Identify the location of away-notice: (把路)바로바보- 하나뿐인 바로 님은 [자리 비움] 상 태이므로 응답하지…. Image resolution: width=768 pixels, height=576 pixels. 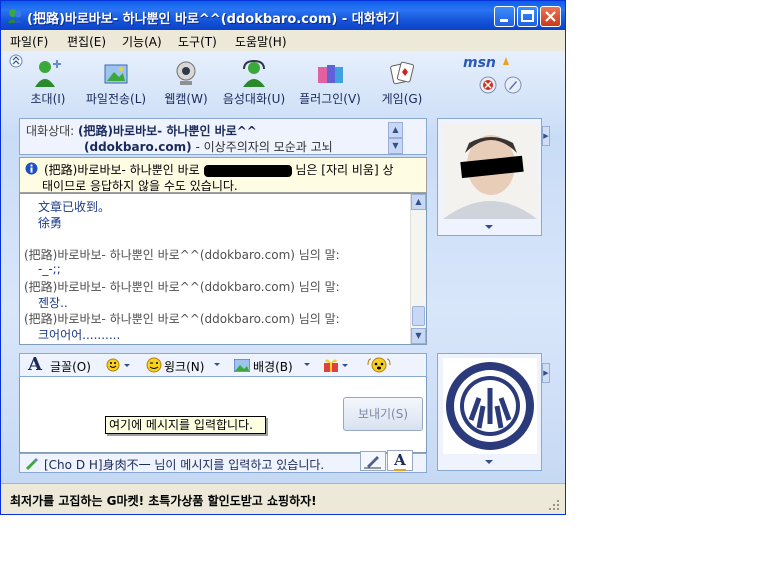
(223, 175).